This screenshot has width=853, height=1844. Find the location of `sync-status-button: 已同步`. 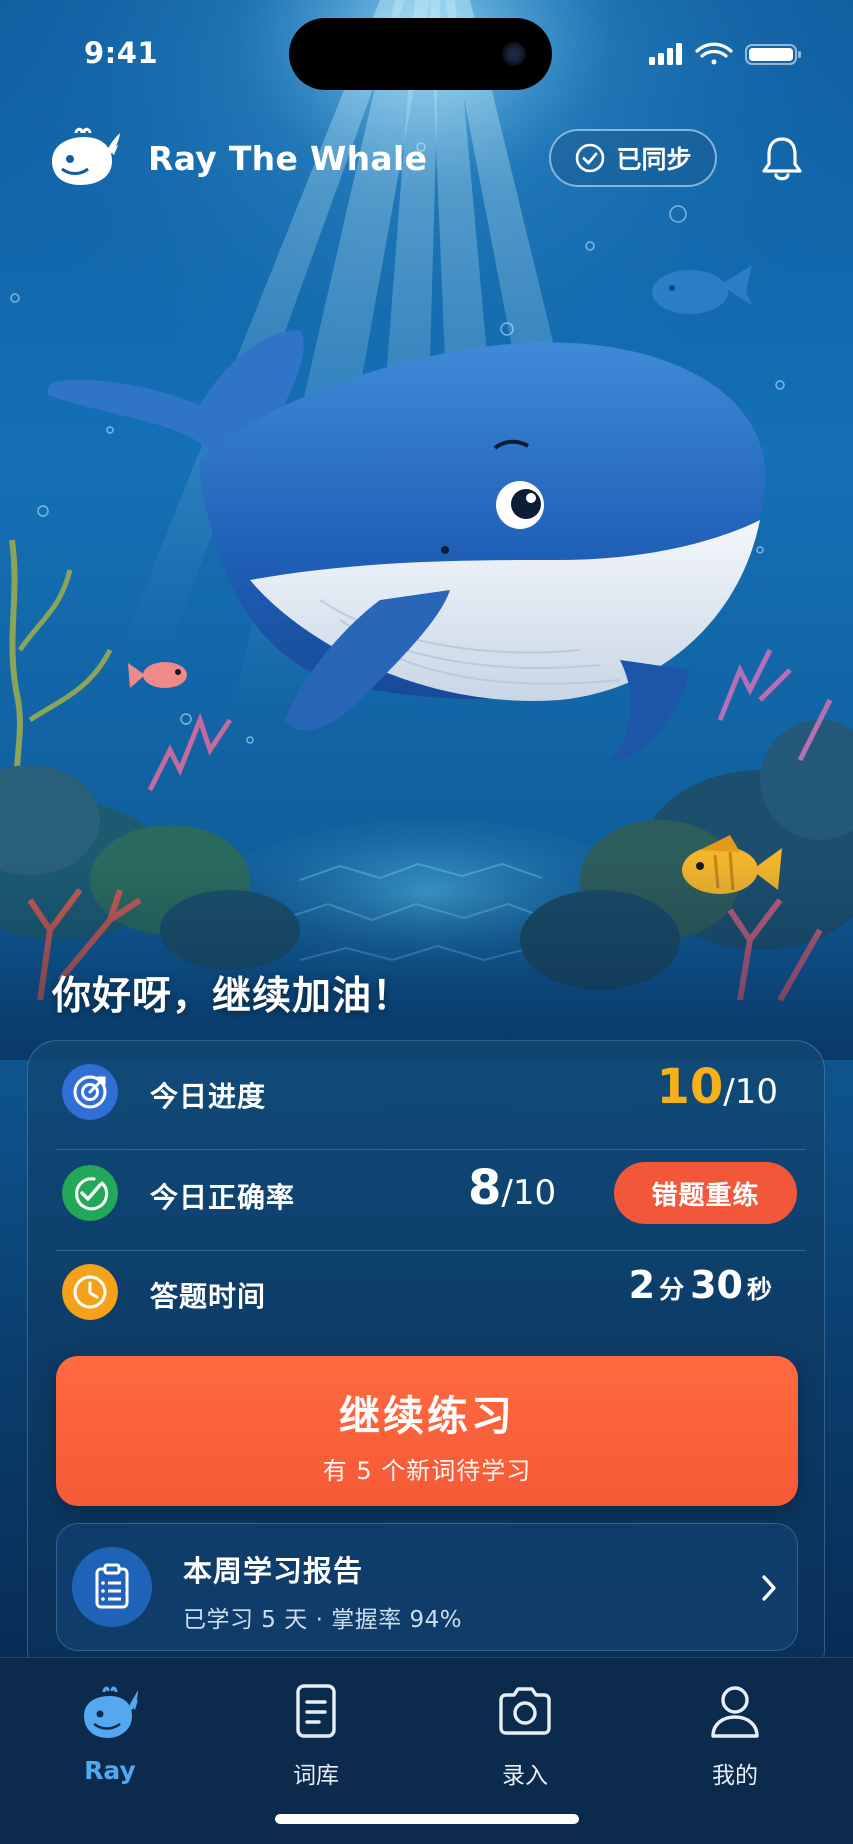

sync-status-button: 已同步 is located at coordinates (633, 158).